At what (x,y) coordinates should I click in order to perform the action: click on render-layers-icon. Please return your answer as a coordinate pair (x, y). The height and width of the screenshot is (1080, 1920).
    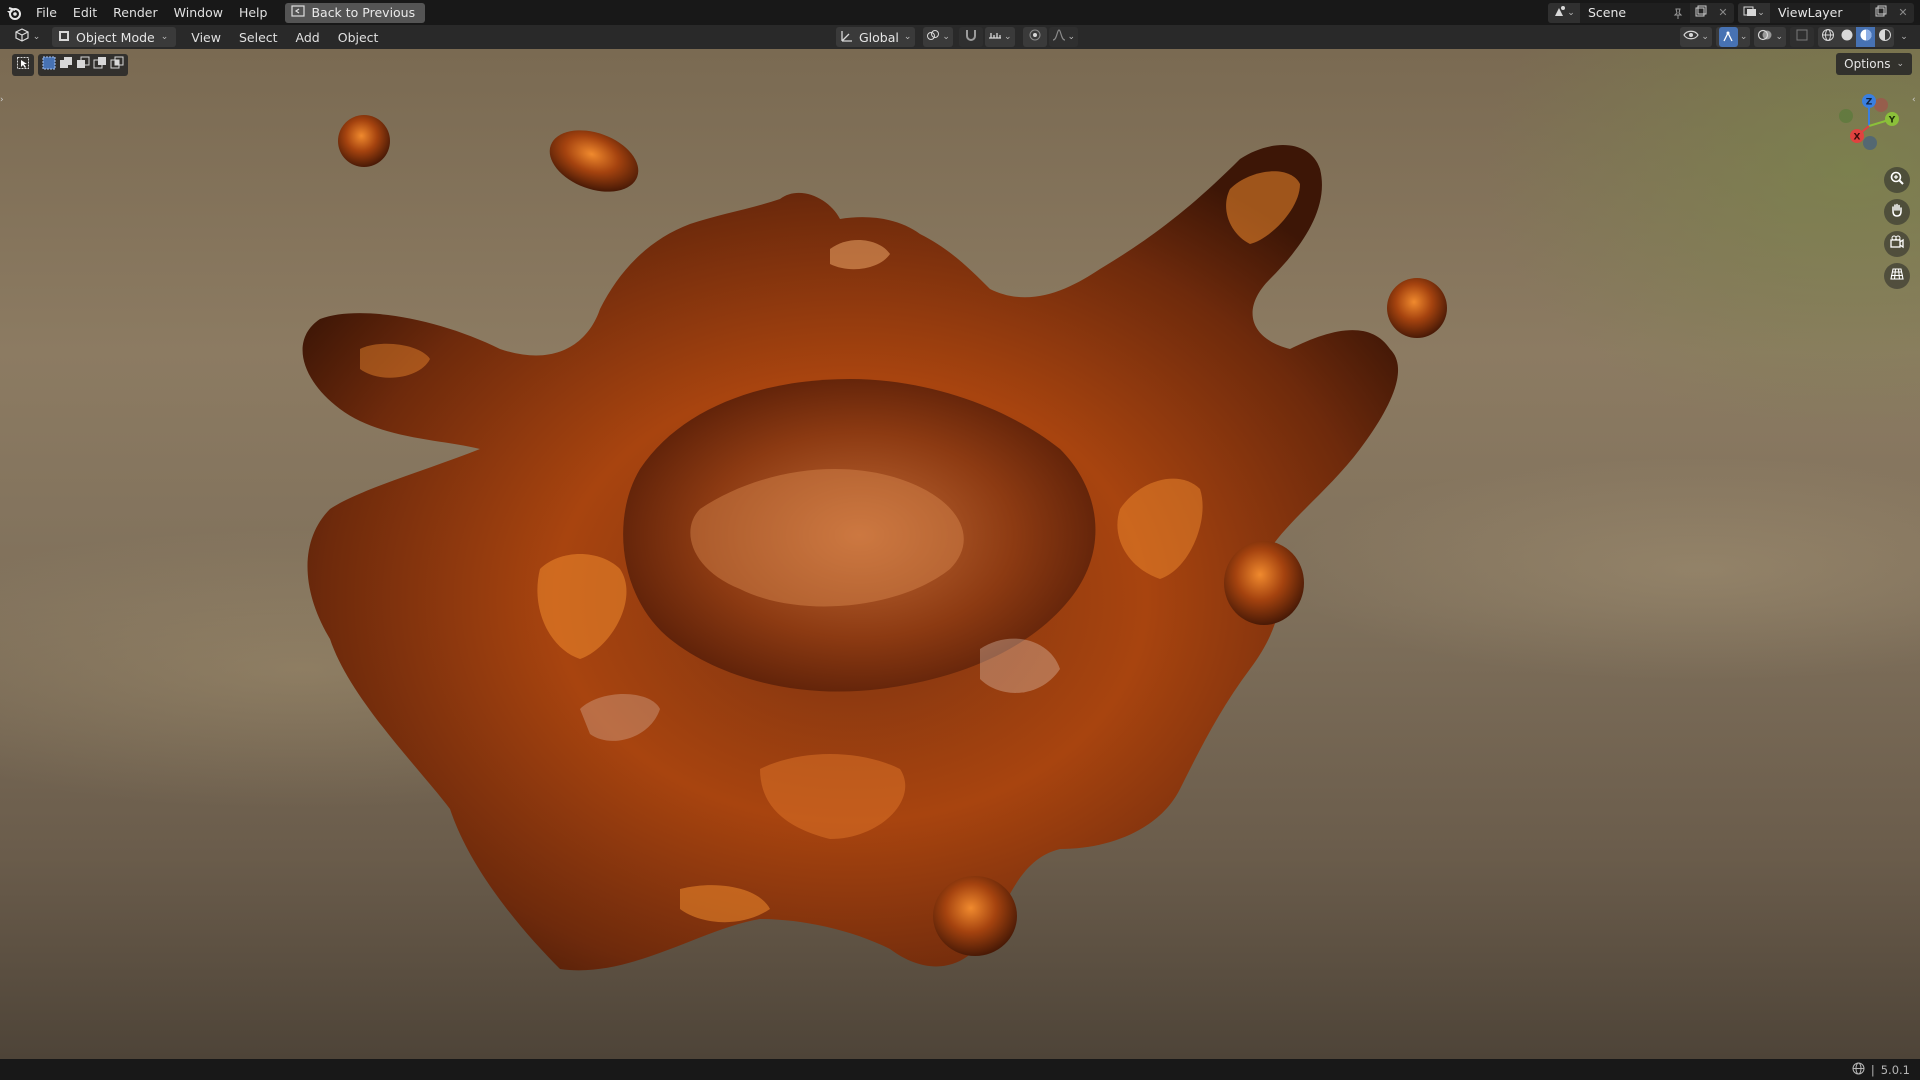
    Looking at the image, I should click on (1750, 13).